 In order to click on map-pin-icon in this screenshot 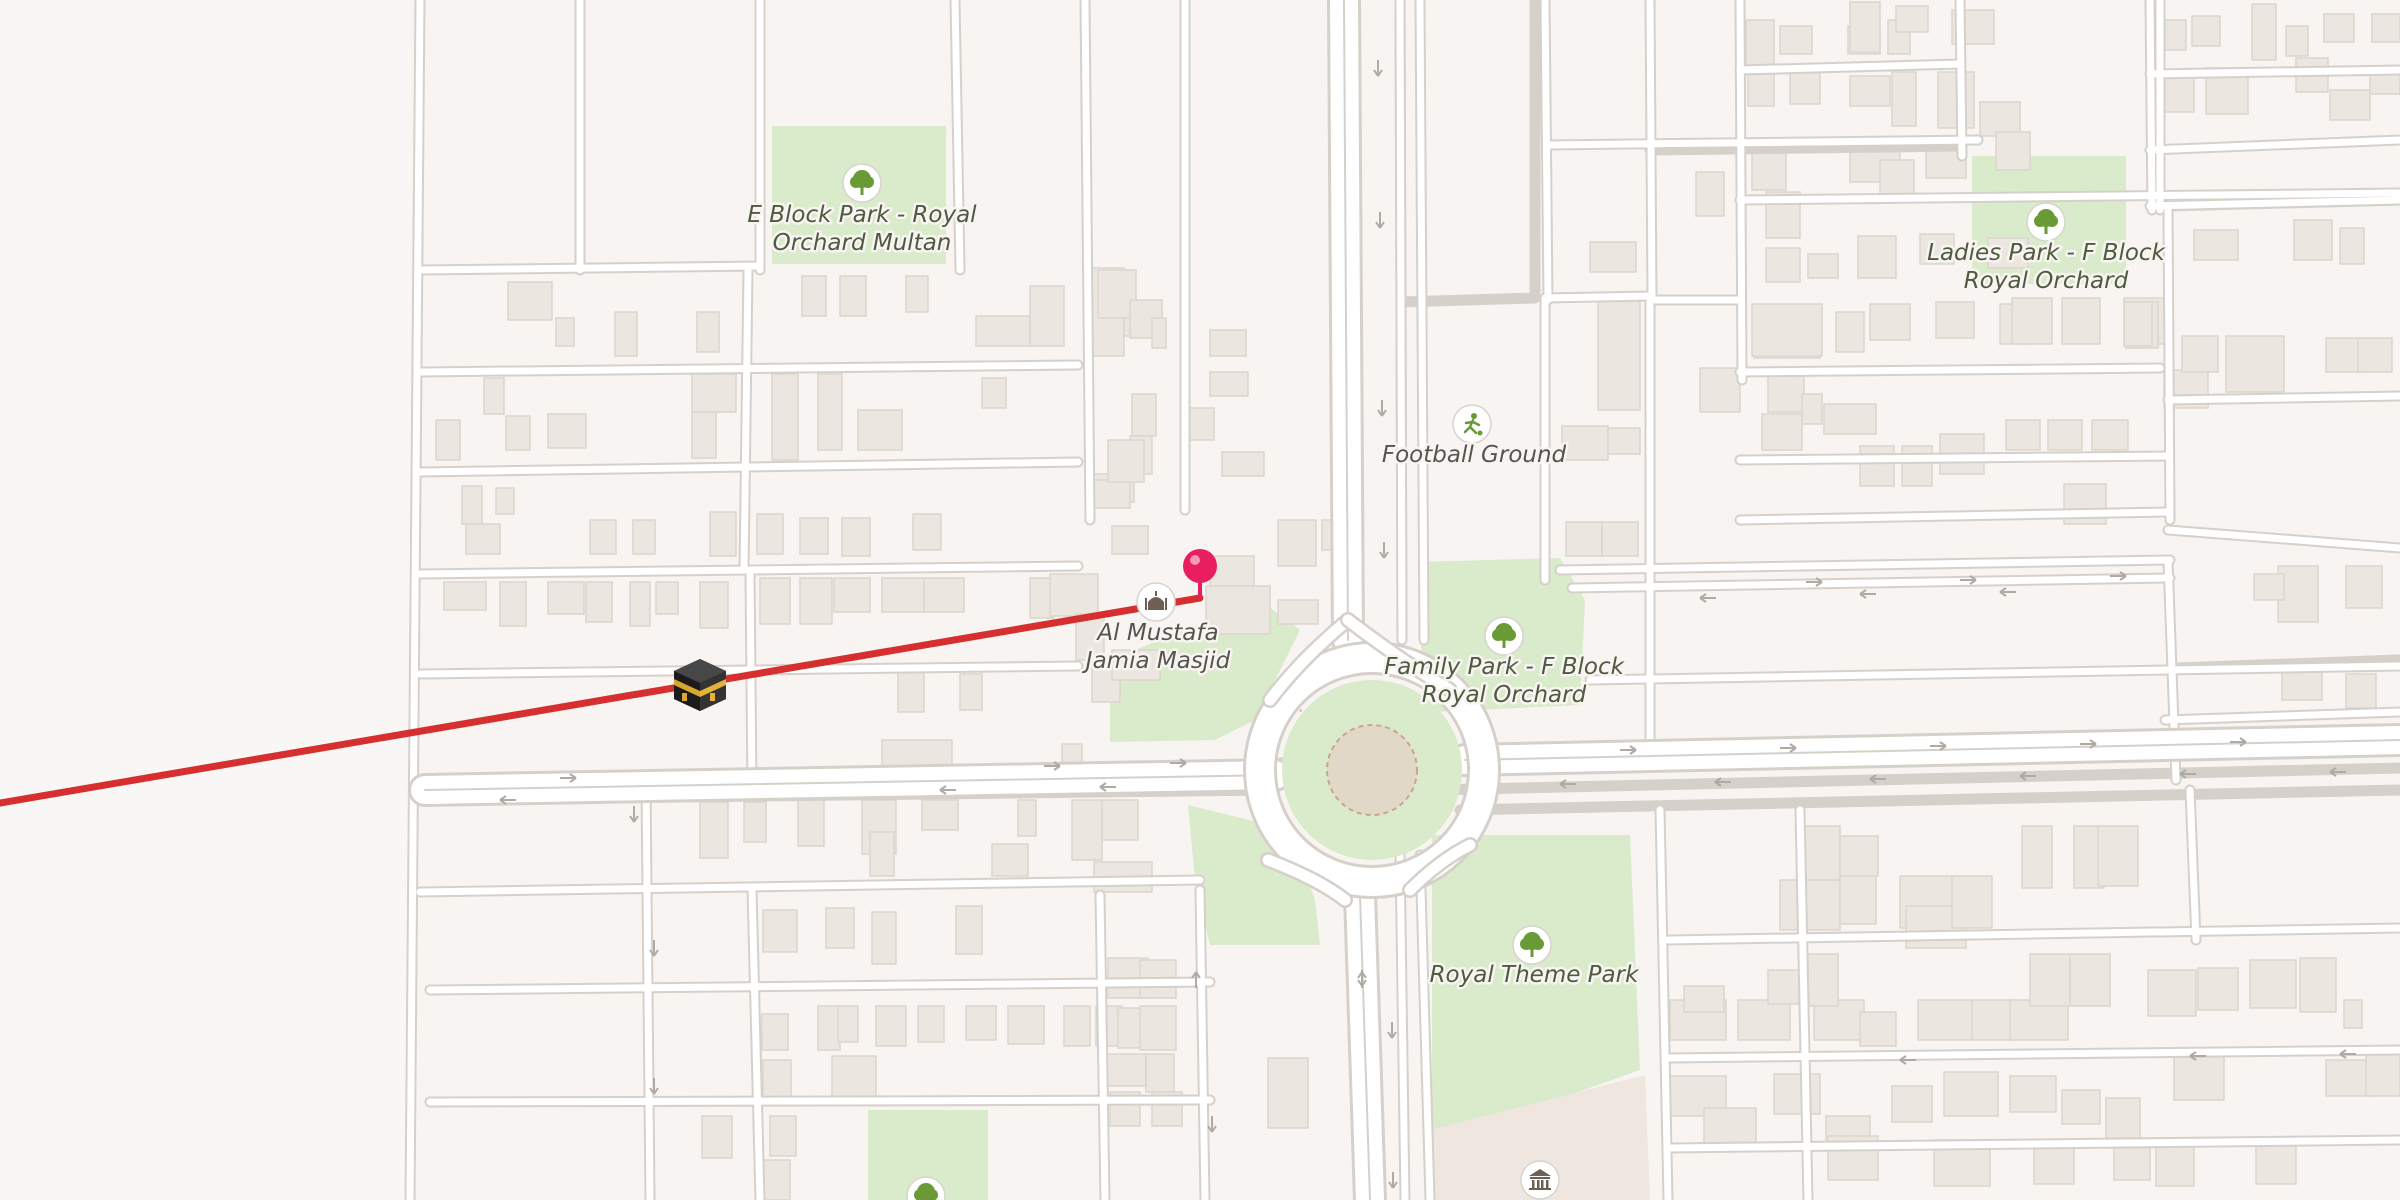, I will do `click(1200, 566)`.